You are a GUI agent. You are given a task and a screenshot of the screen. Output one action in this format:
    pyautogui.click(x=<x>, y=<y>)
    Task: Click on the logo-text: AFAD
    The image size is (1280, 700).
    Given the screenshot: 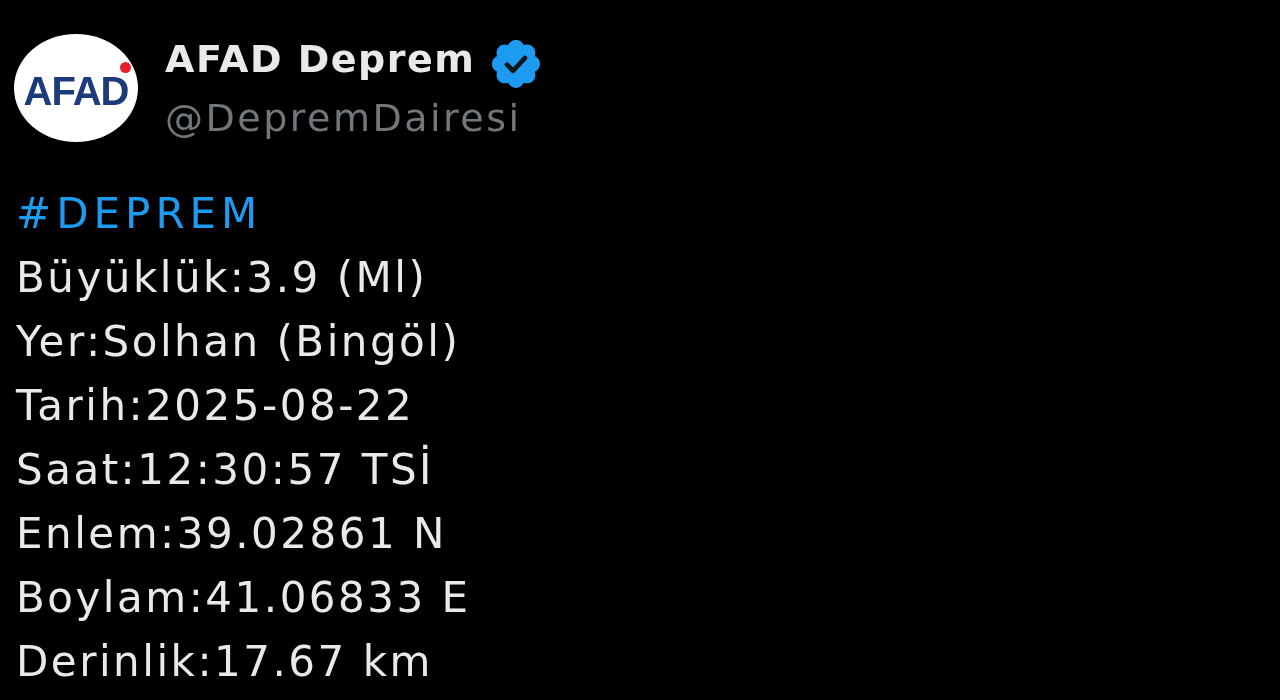 What is the action you would take?
    pyautogui.click(x=76, y=91)
    